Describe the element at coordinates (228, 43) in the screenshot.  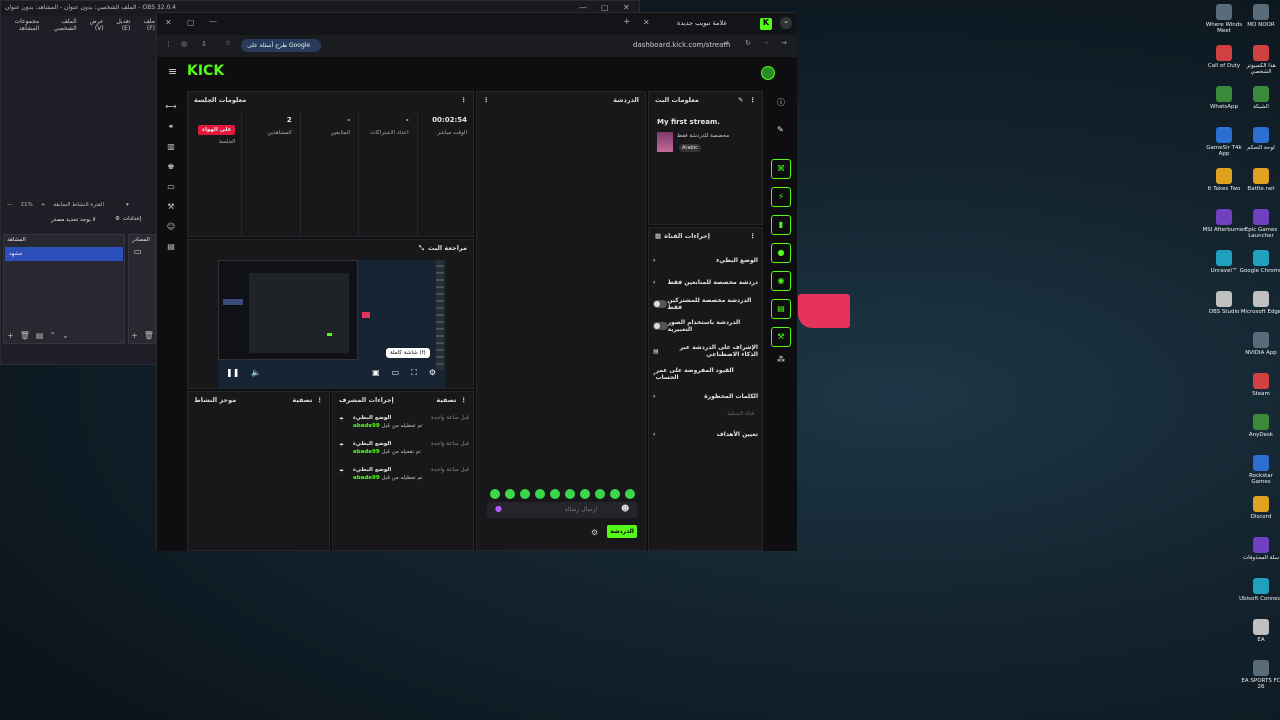
I see `star-icon: ☆` at that location.